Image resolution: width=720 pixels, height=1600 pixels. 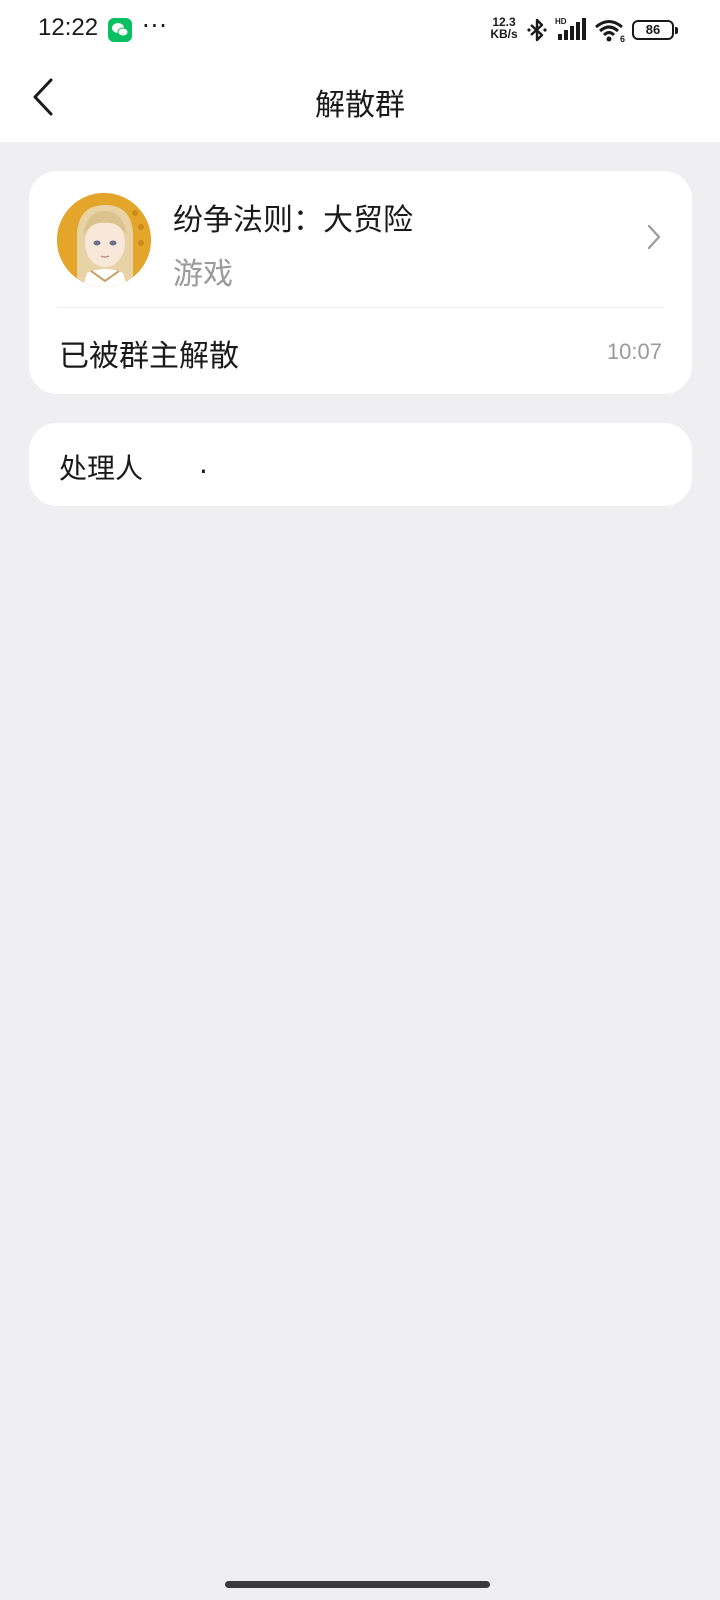 I want to click on handler-value: ., so click(x=203, y=463).